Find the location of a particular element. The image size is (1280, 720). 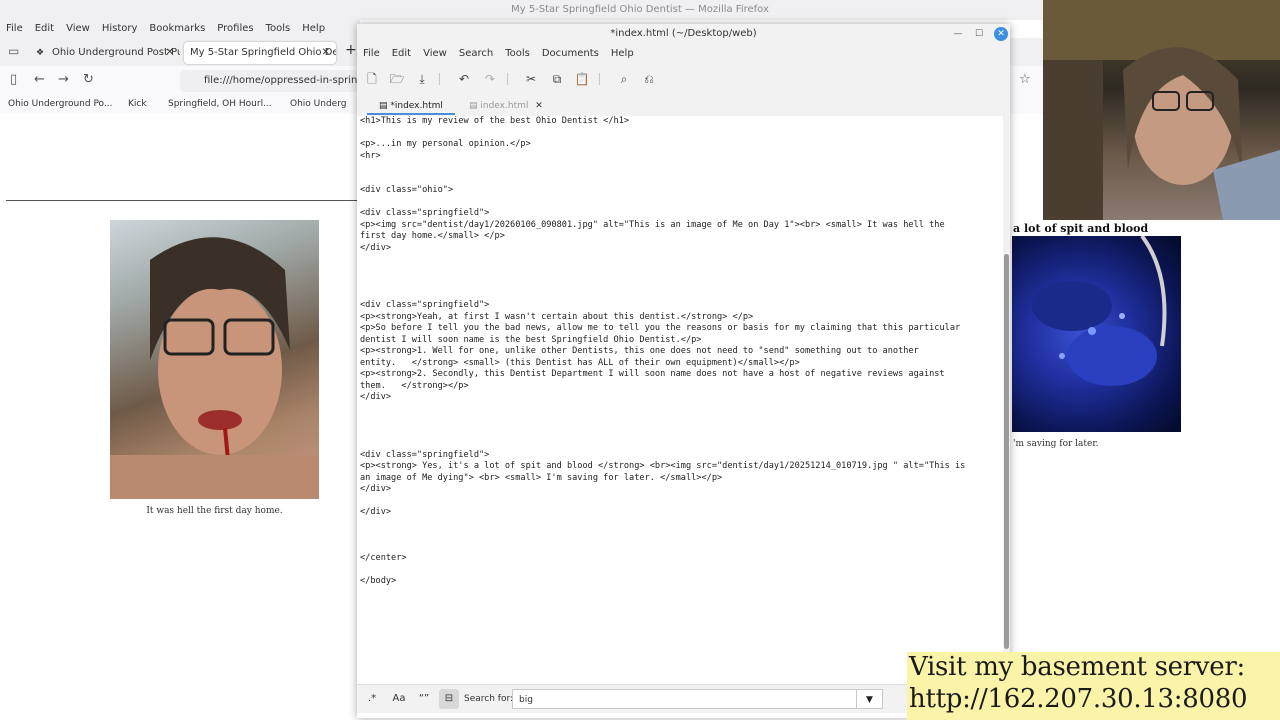

ff-menu-view: View is located at coordinates (78, 29).